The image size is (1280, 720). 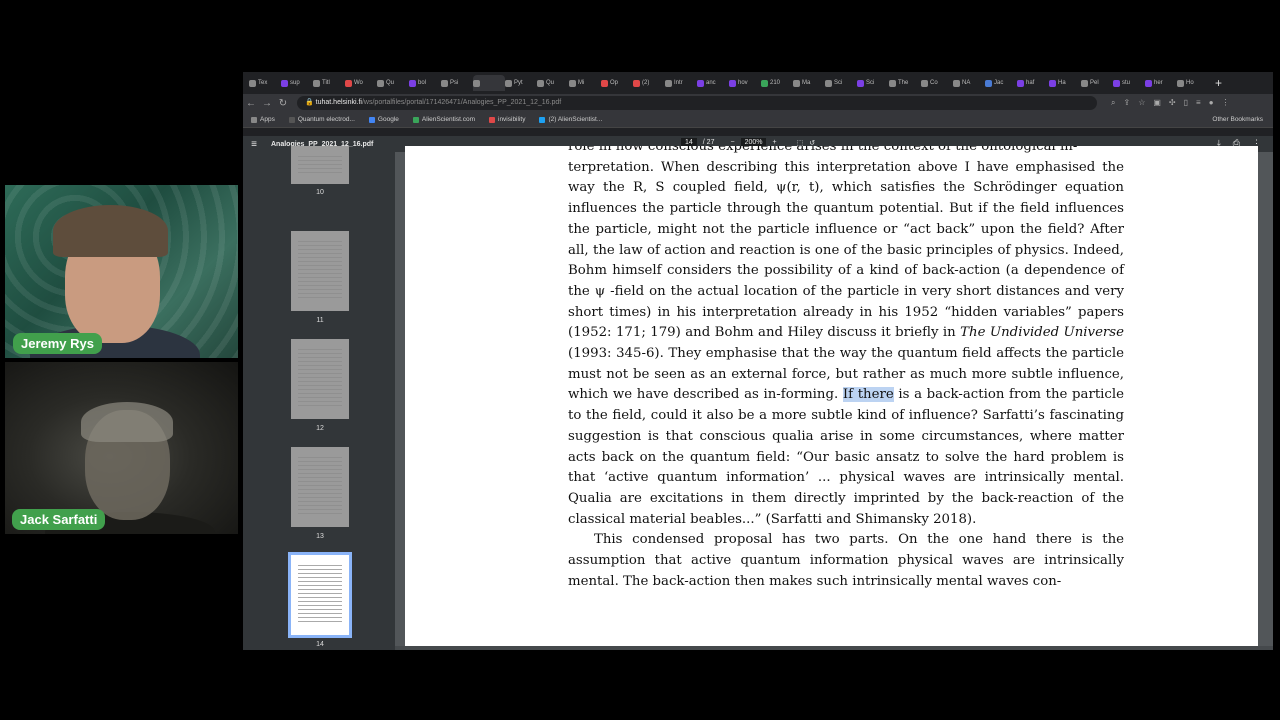 I want to click on tab-label: 210, so click(x=775, y=83).